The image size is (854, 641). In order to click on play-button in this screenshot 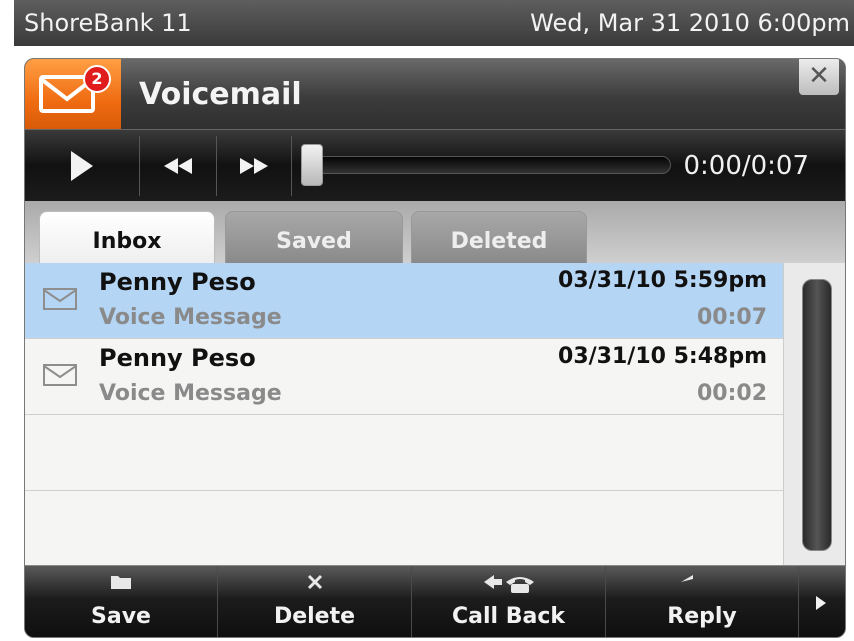, I will do `click(82, 166)`.